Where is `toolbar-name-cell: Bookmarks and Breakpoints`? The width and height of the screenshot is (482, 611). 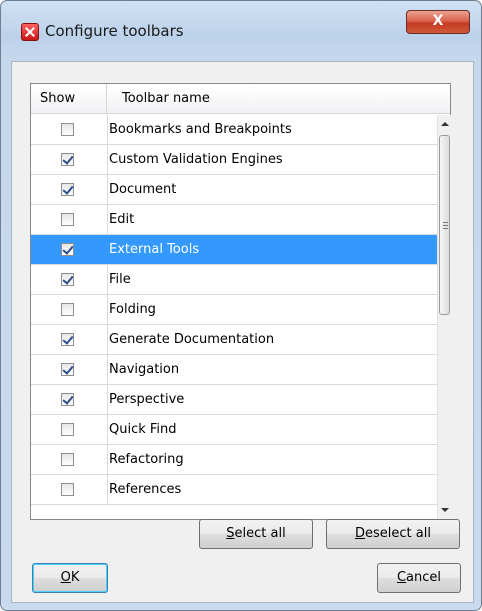 toolbar-name-cell: Bookmarks and Breakpoints is located at coordinates (200, 129).